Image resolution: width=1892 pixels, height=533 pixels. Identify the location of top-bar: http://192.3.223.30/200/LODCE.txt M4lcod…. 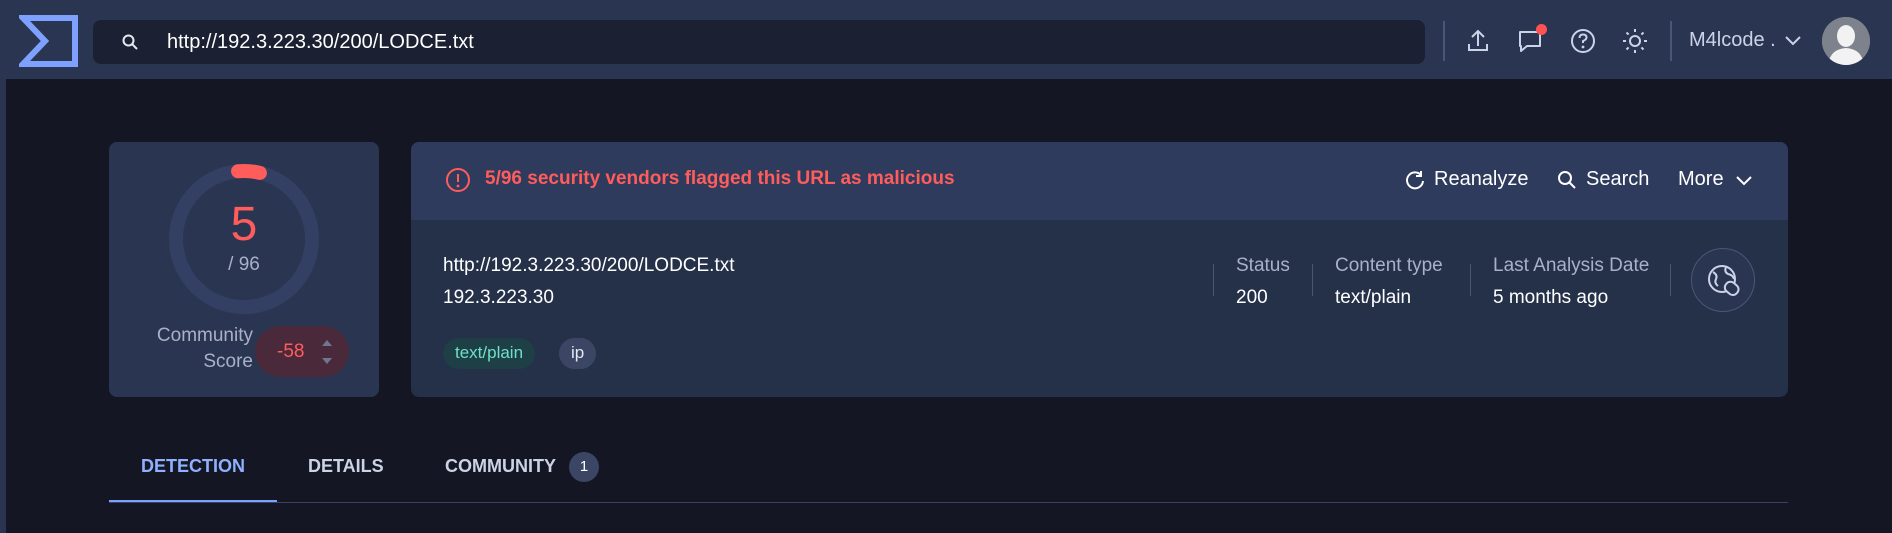
(946, 39).